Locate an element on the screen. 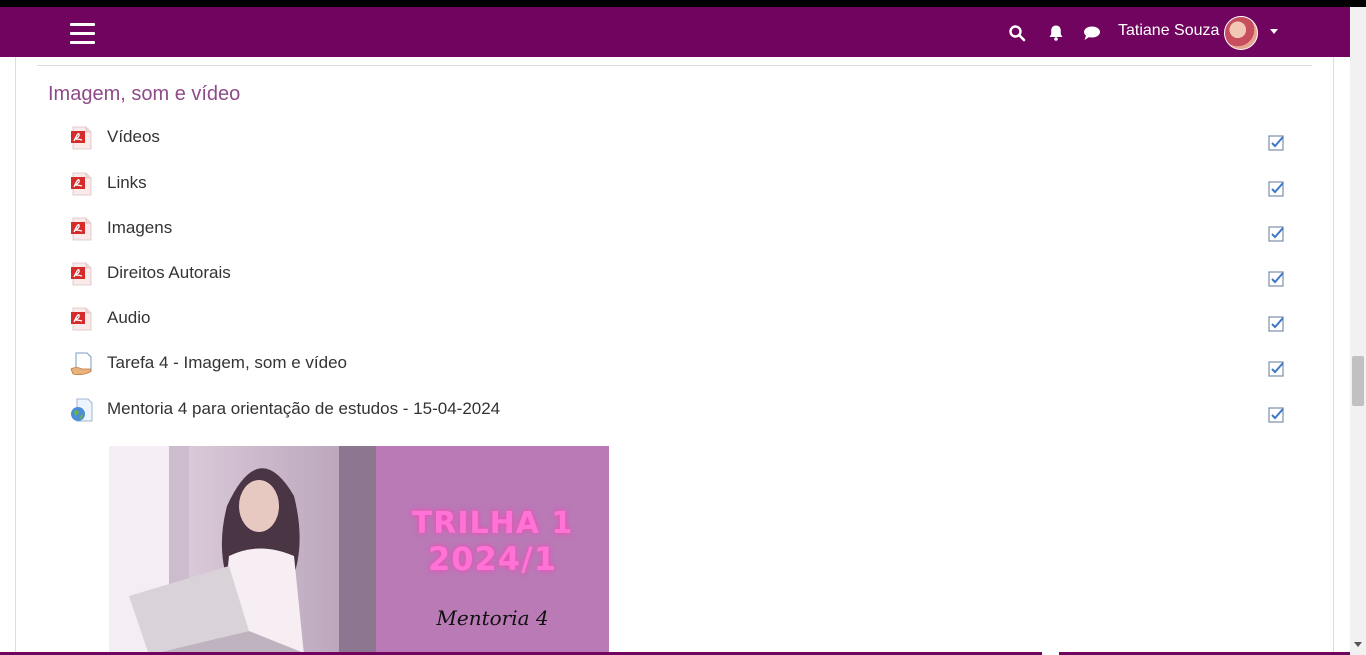 This screenshot has width=1366, height=655. activity-row: Direitos Autorais is located at coordinates (685, 282).